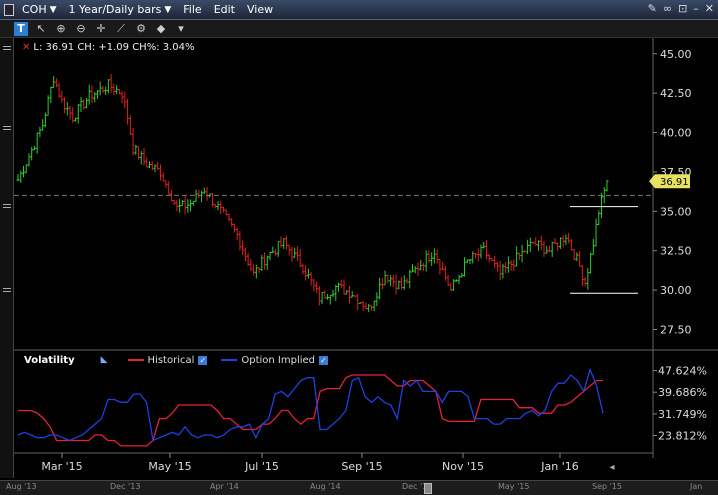  Describe the element at coordinates (428, 488) in the screenshot. I see `overview-scroll-thumb` at that location.